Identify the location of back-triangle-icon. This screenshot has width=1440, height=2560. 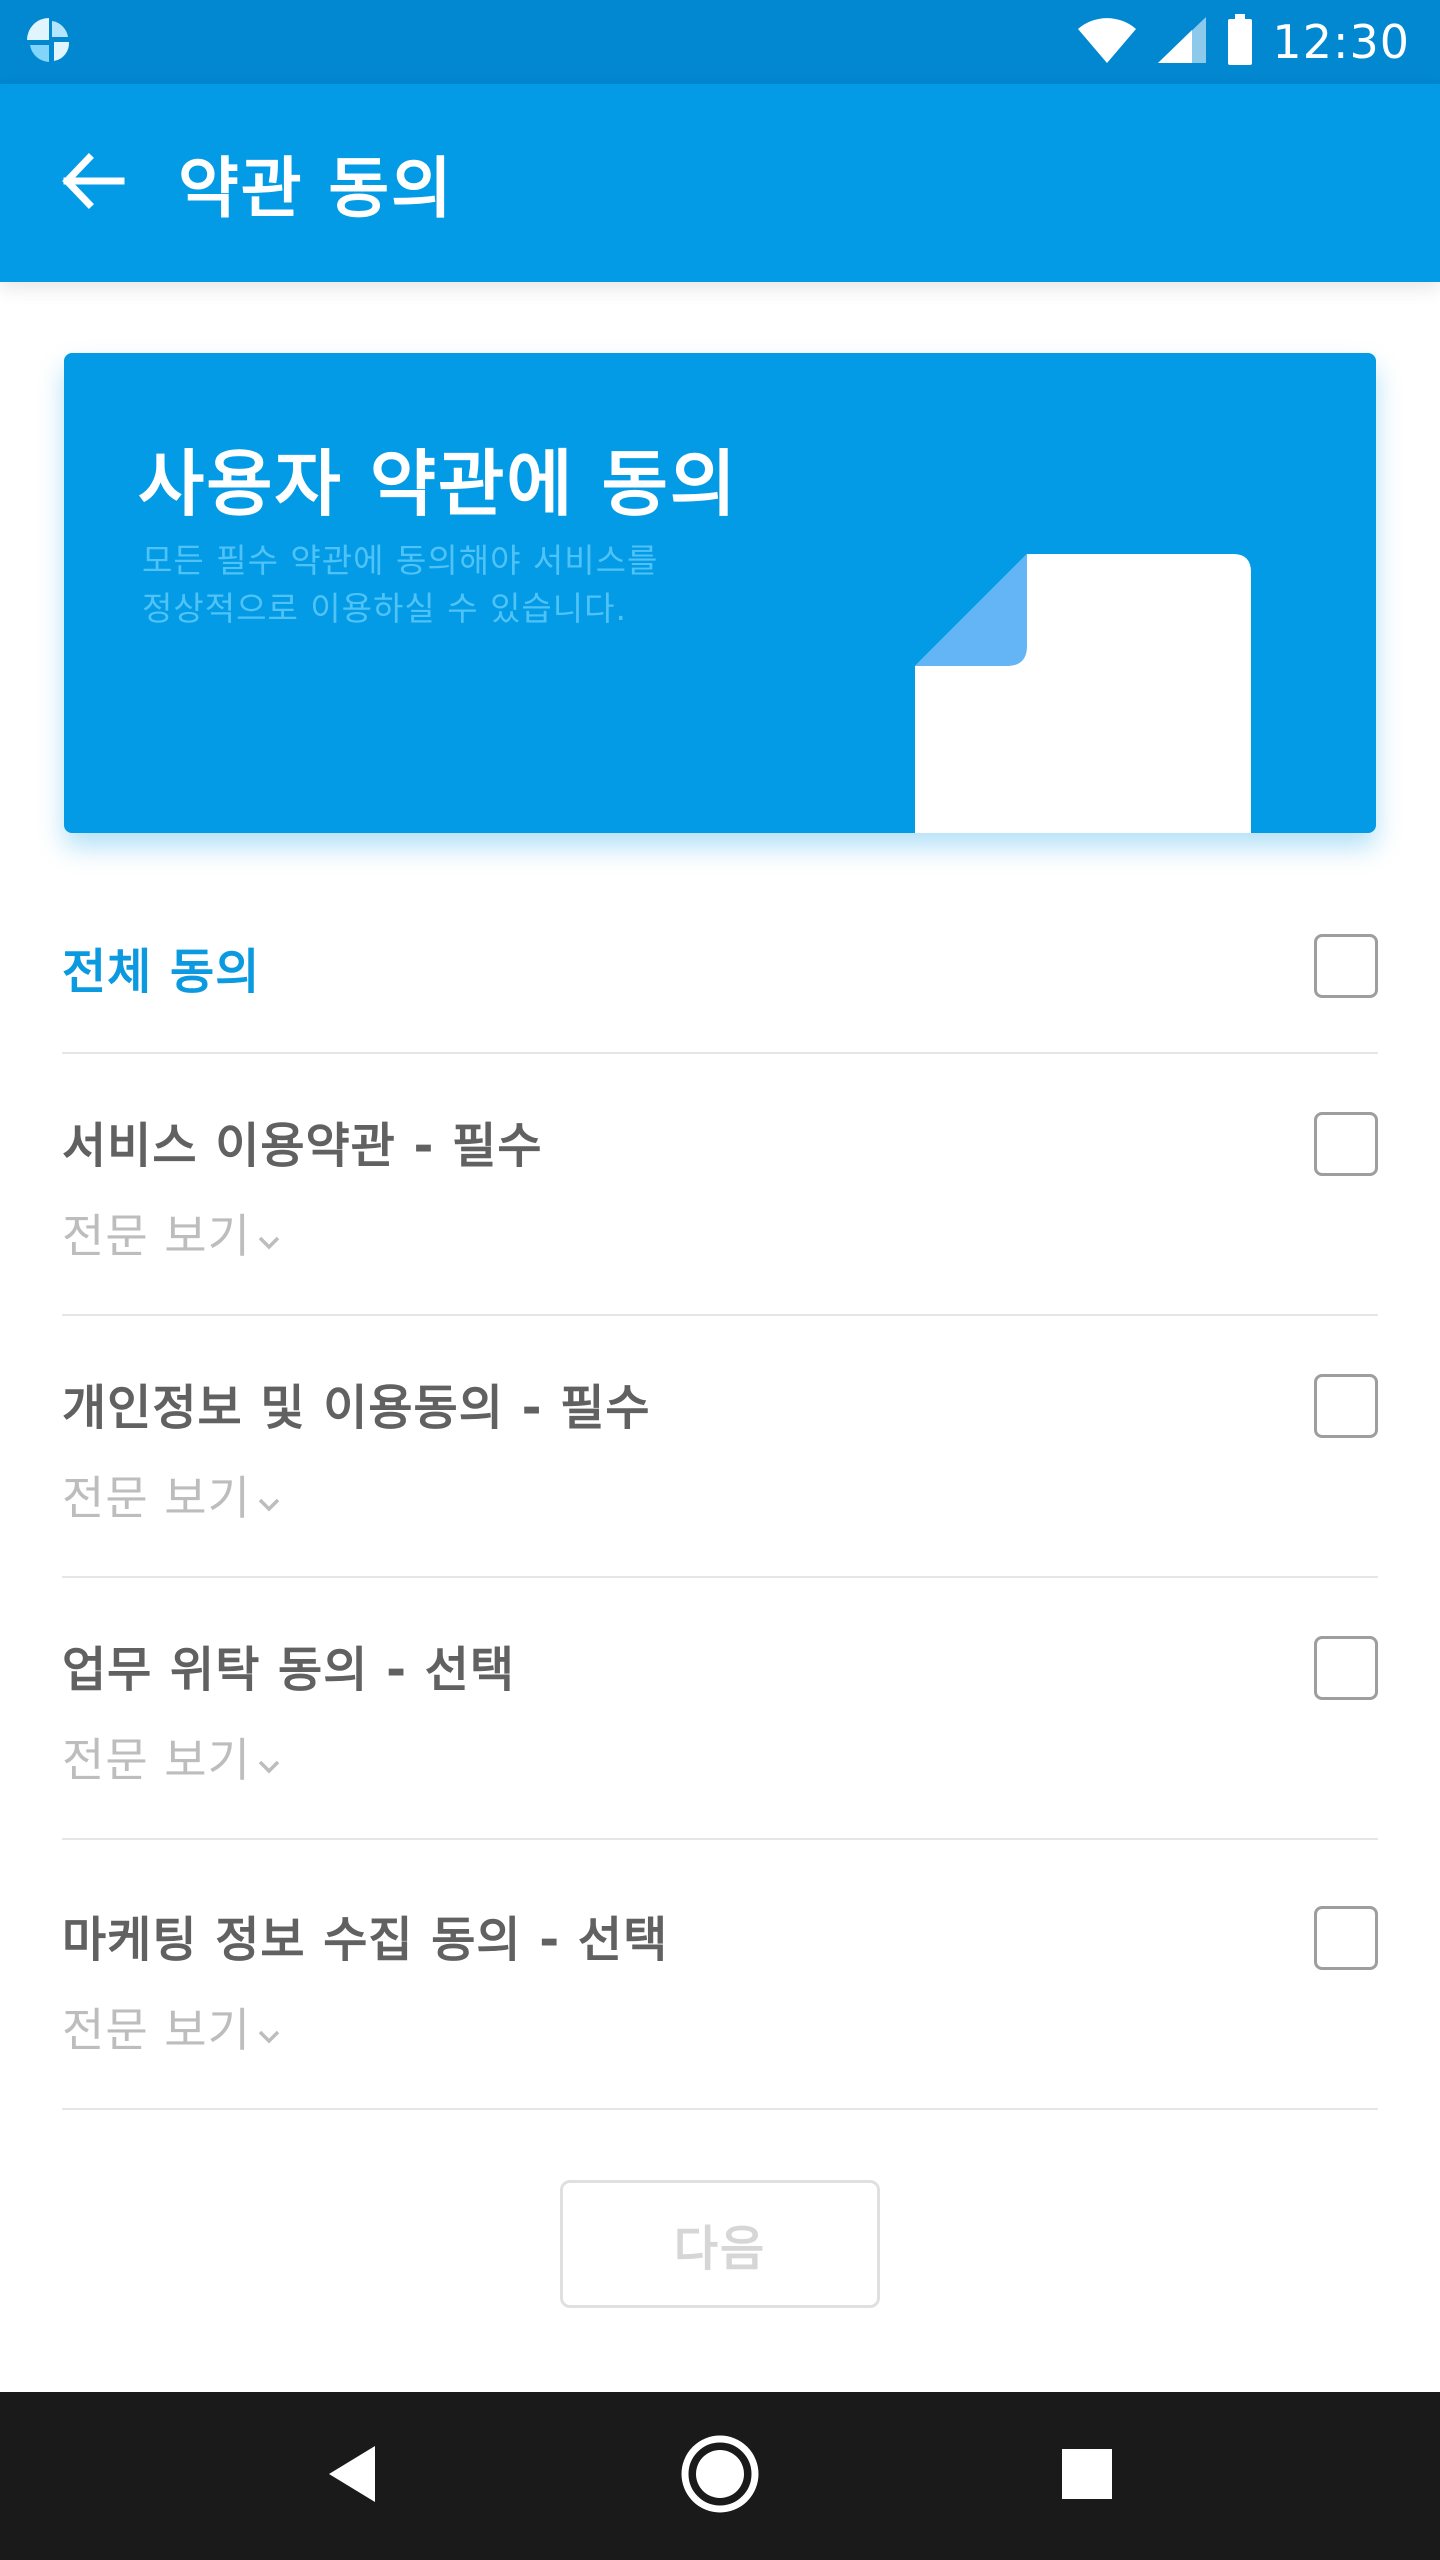
(353, 2476).